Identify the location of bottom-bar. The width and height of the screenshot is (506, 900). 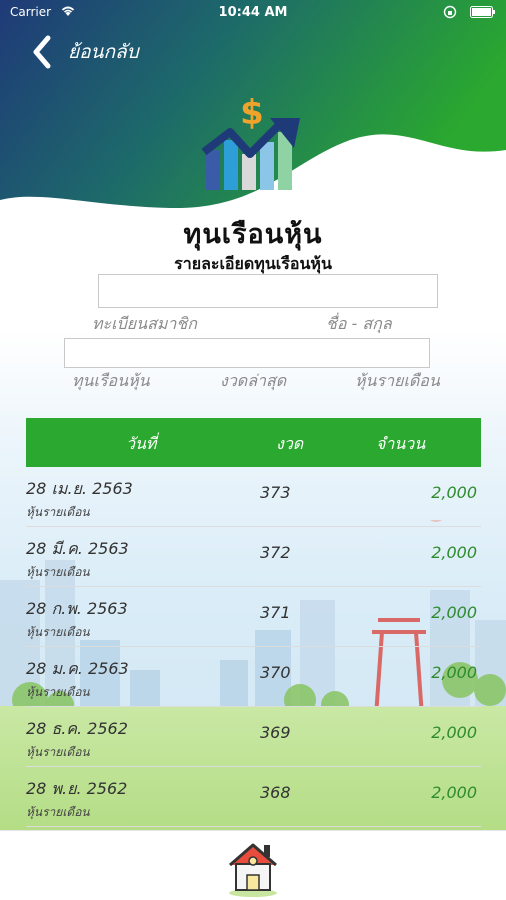
(253, 865).